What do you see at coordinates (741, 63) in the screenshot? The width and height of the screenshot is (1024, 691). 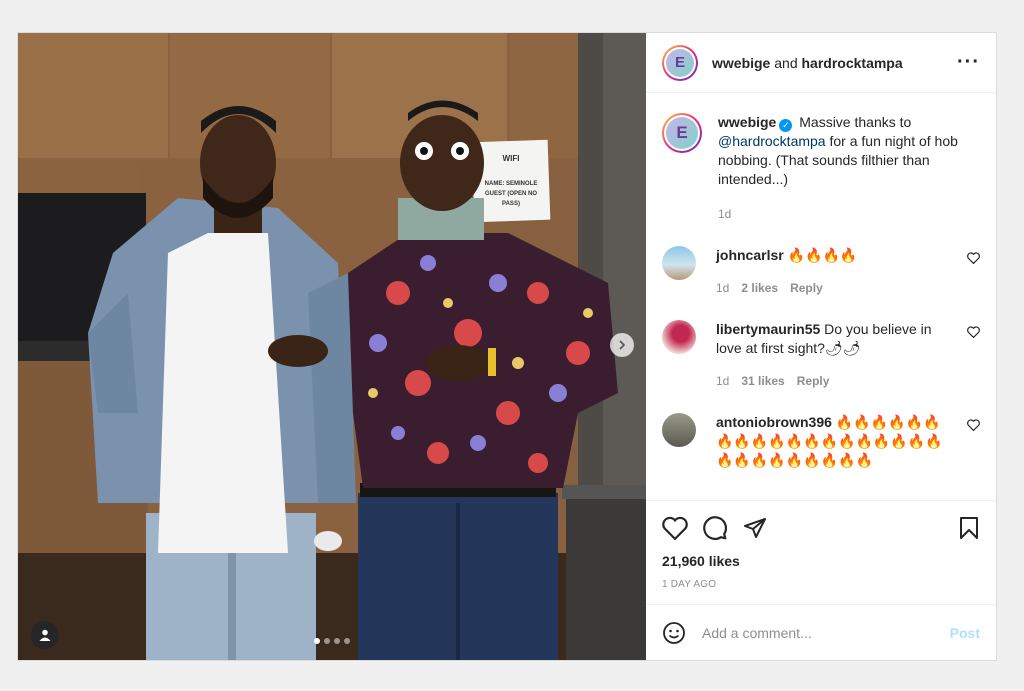 I see `header-user1: wwebige` at bounding box center [741, 63].